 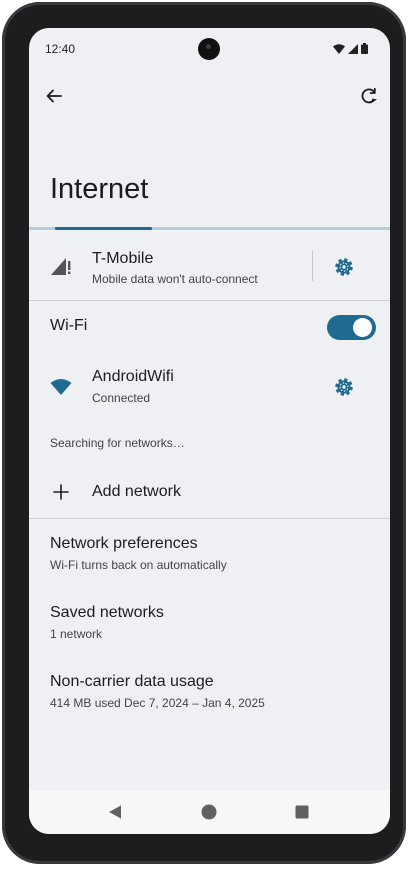 I want to click on network-status: Connected, so click(x=121, y=398).